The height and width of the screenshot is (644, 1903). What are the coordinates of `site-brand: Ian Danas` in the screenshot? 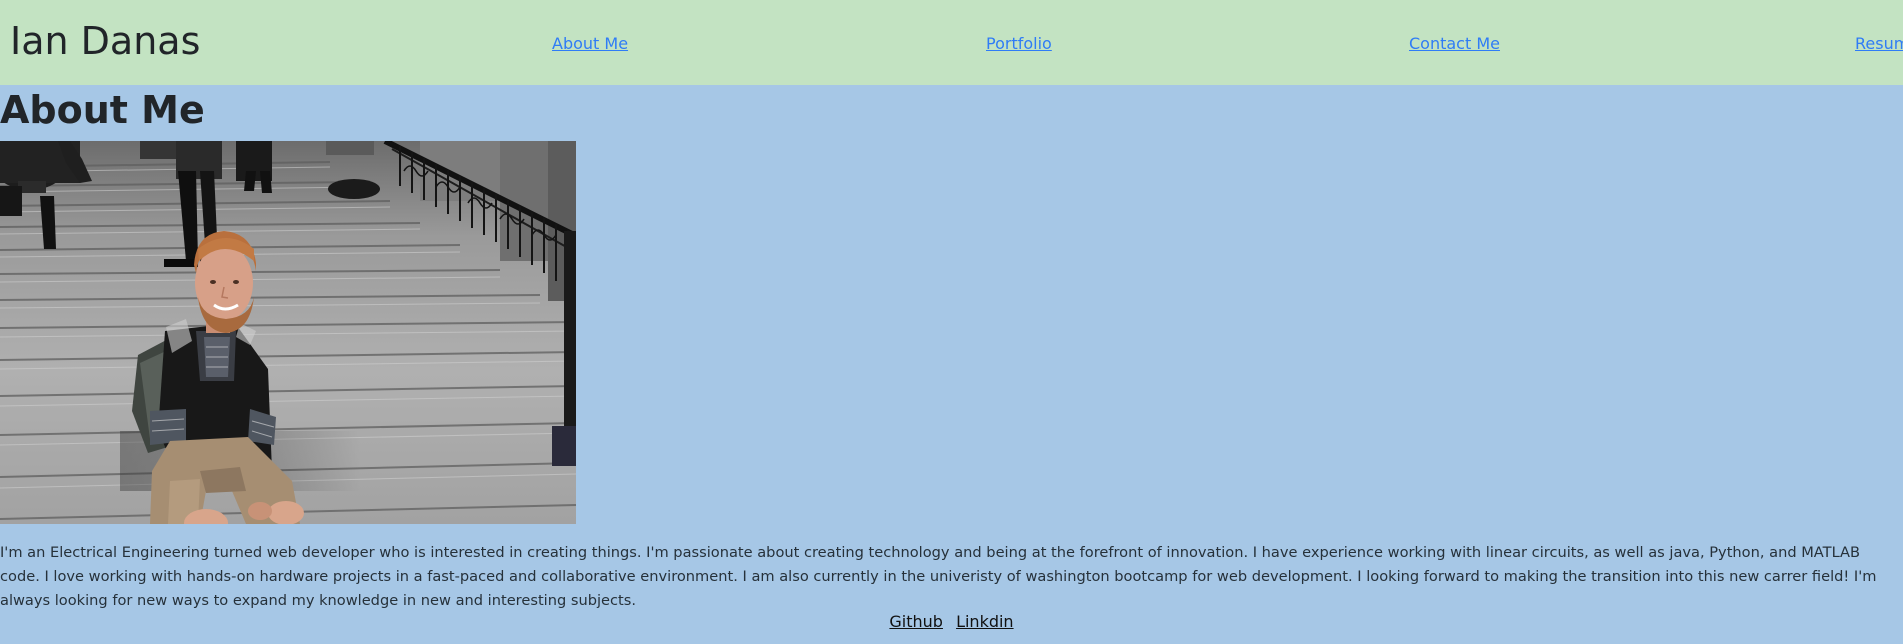 It's located at (105, 41).